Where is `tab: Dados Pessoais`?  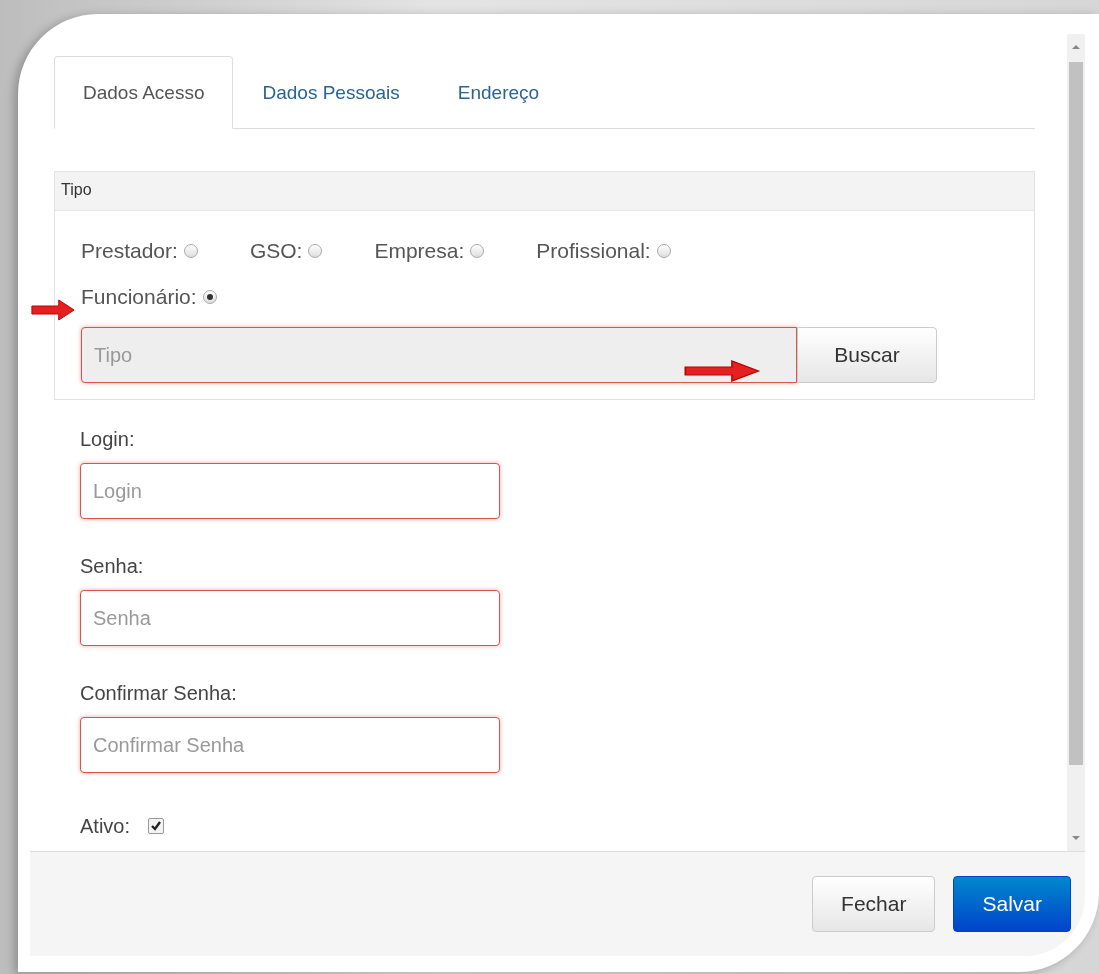
tab: Dados Pessoais is located at coordinates (331, 92).